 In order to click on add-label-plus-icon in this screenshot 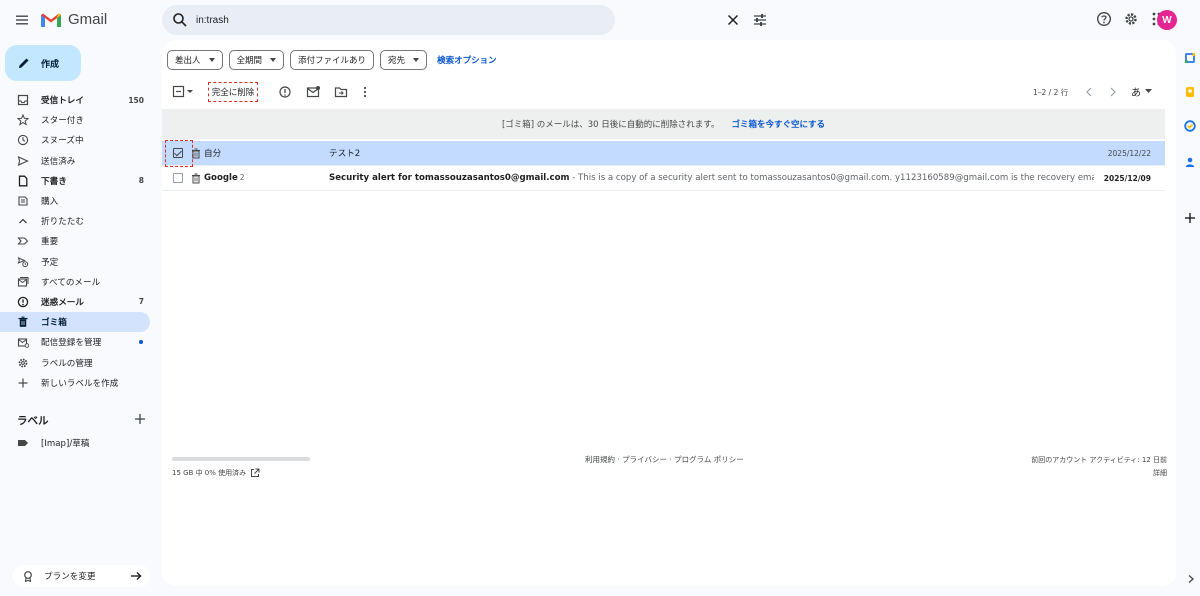, I will do `click(140, 419)`.